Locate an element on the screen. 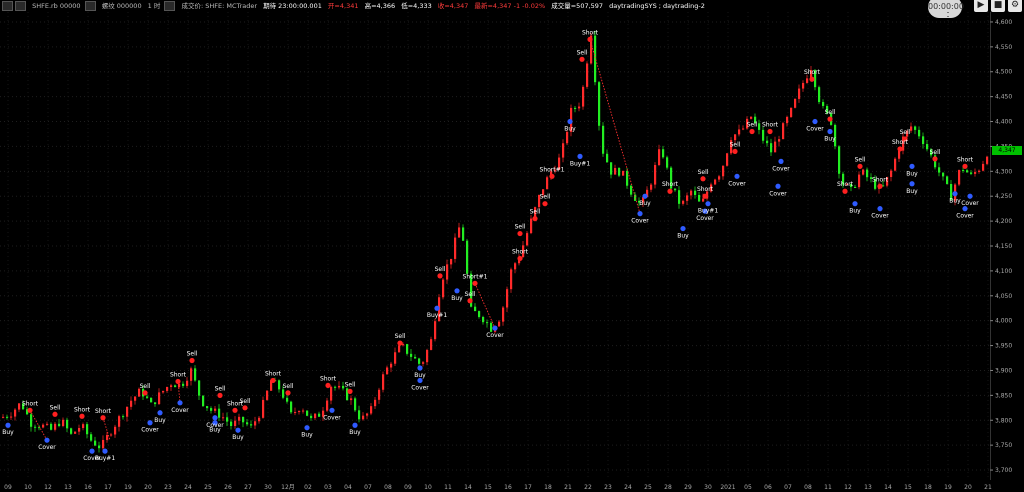 The height and width of the screenshot is (492, 1024). toggle-icon is located at coordinates (170, 6).